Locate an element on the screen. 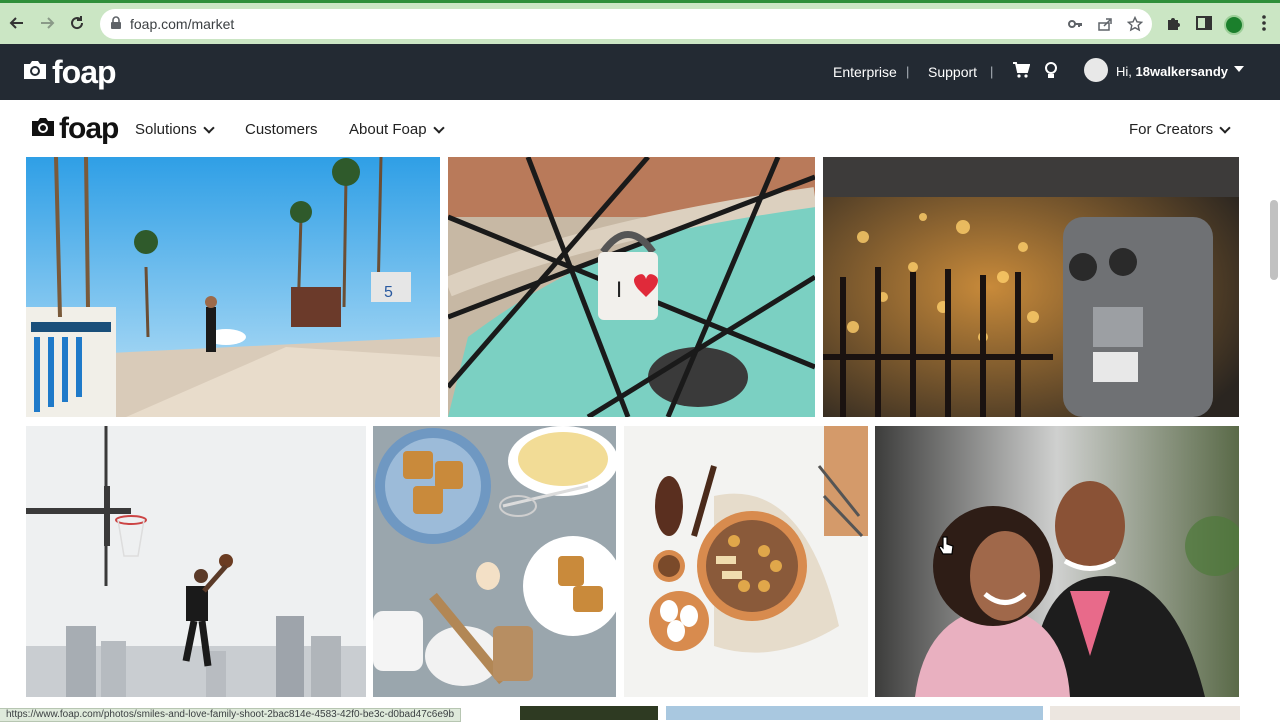  nav-about-foap: About Foap is located at coordinates (397, 129).